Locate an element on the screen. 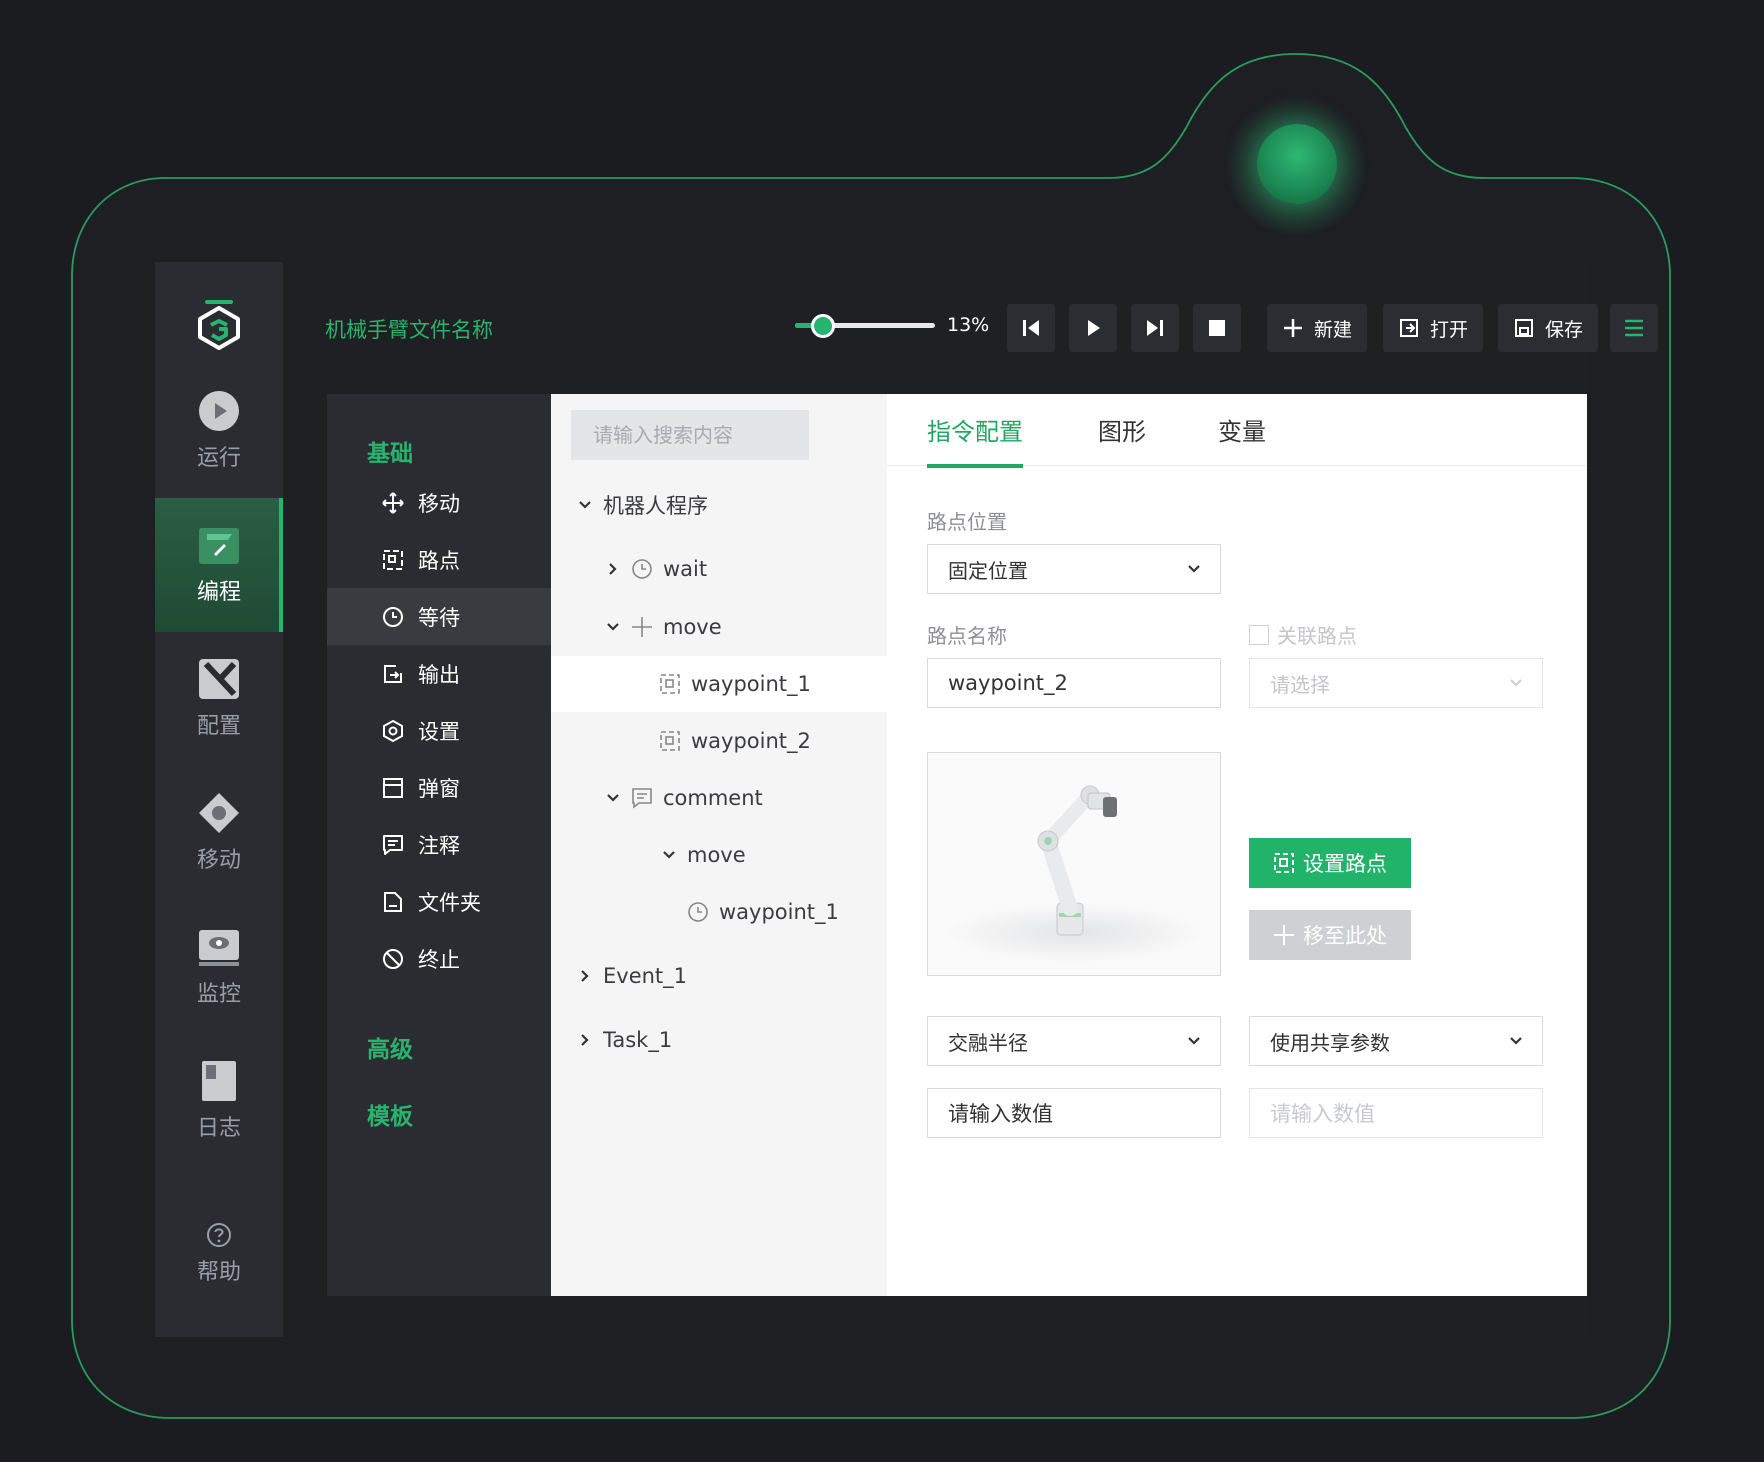 The width and height of the screenshot is (1764, 1462). checkbox-box is located at coordinates (1259, 634).